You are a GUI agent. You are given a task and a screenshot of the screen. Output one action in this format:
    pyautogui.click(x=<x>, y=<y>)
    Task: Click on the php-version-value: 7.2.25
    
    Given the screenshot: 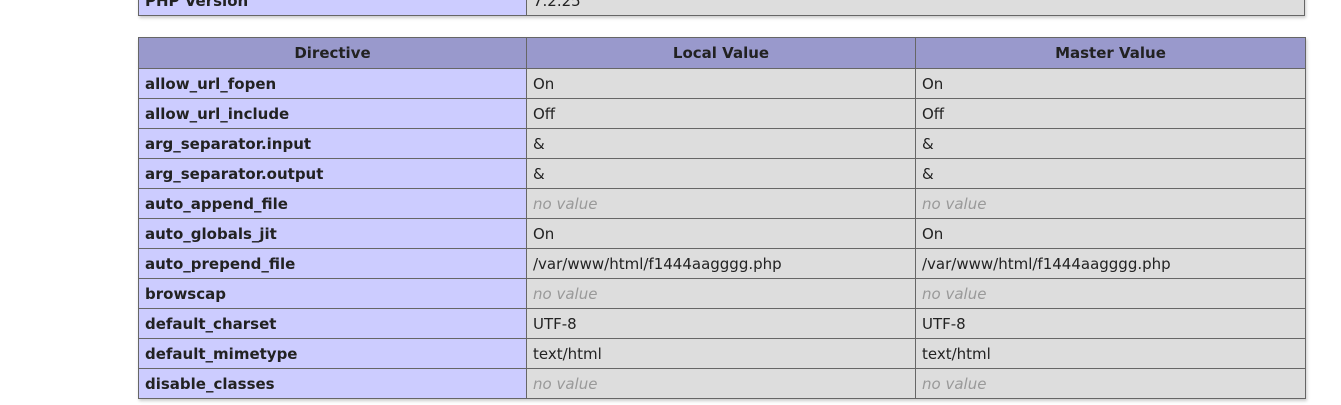 What is the action you would take?
    pyautogui.click(x=915, y=8)
    